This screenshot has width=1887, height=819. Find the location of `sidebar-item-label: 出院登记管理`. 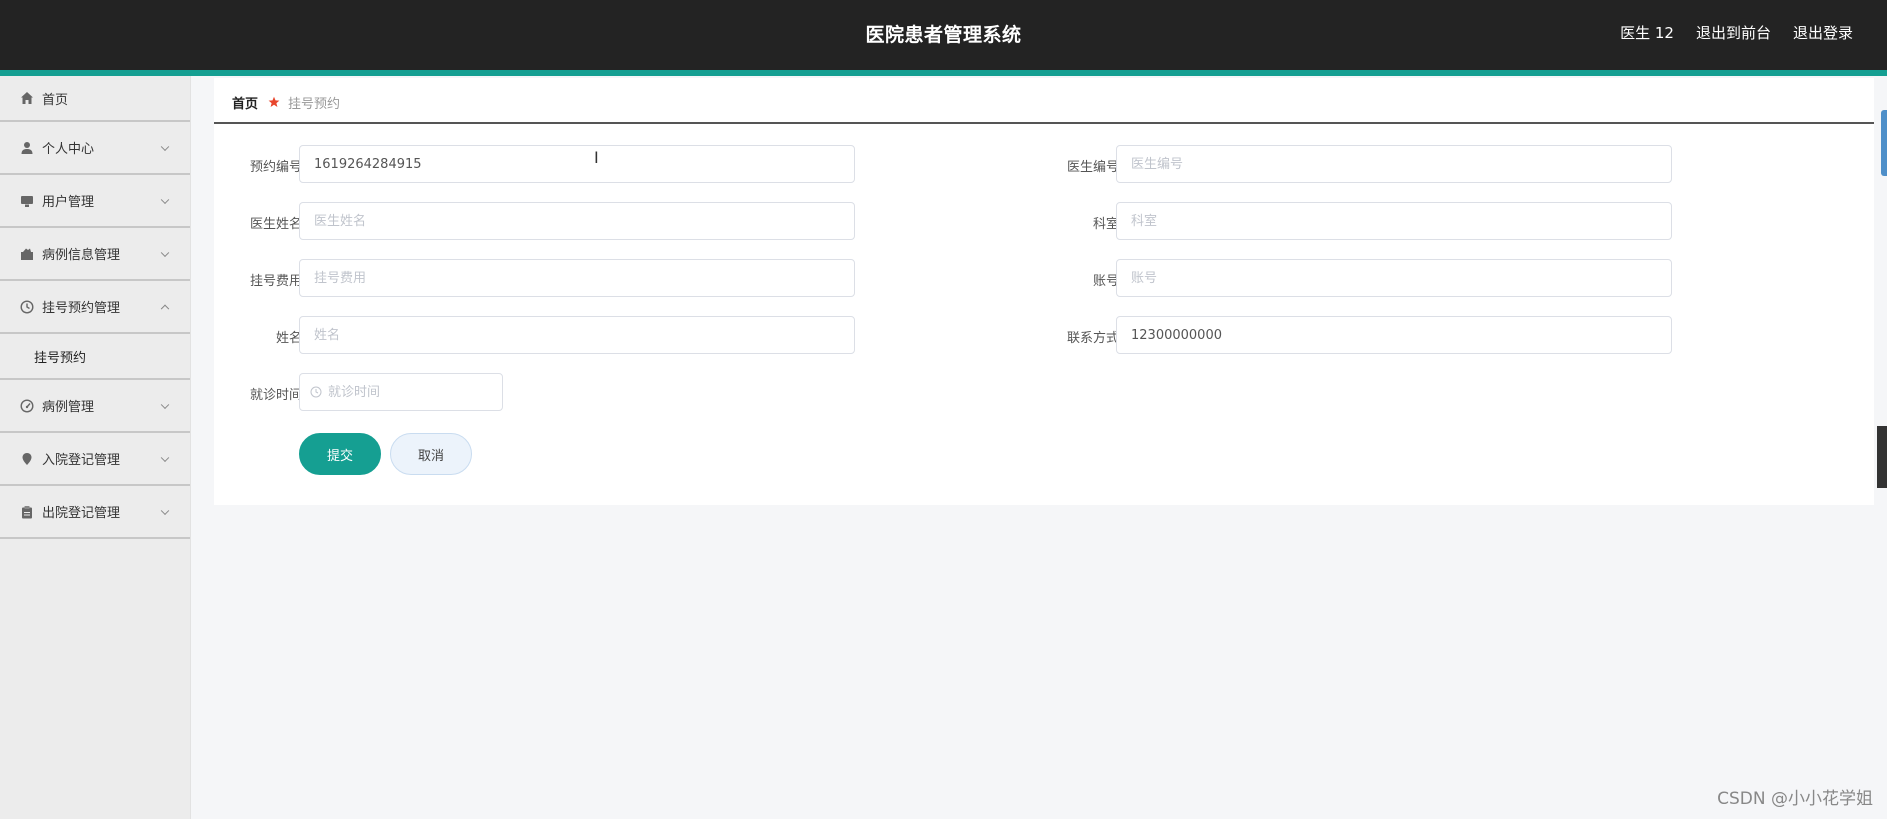

sidebar-item-label: 出院登记管理 is located at coordinates (81, 513).